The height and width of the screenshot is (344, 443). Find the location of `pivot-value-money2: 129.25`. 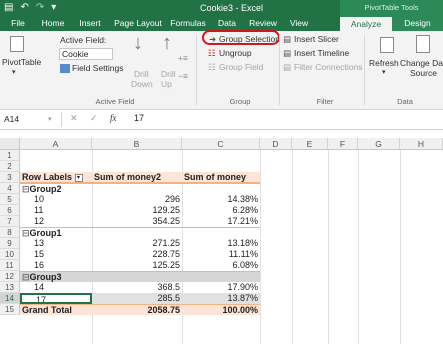

pivot-value-money2: 129.25 is located at coordinates (137, 210).